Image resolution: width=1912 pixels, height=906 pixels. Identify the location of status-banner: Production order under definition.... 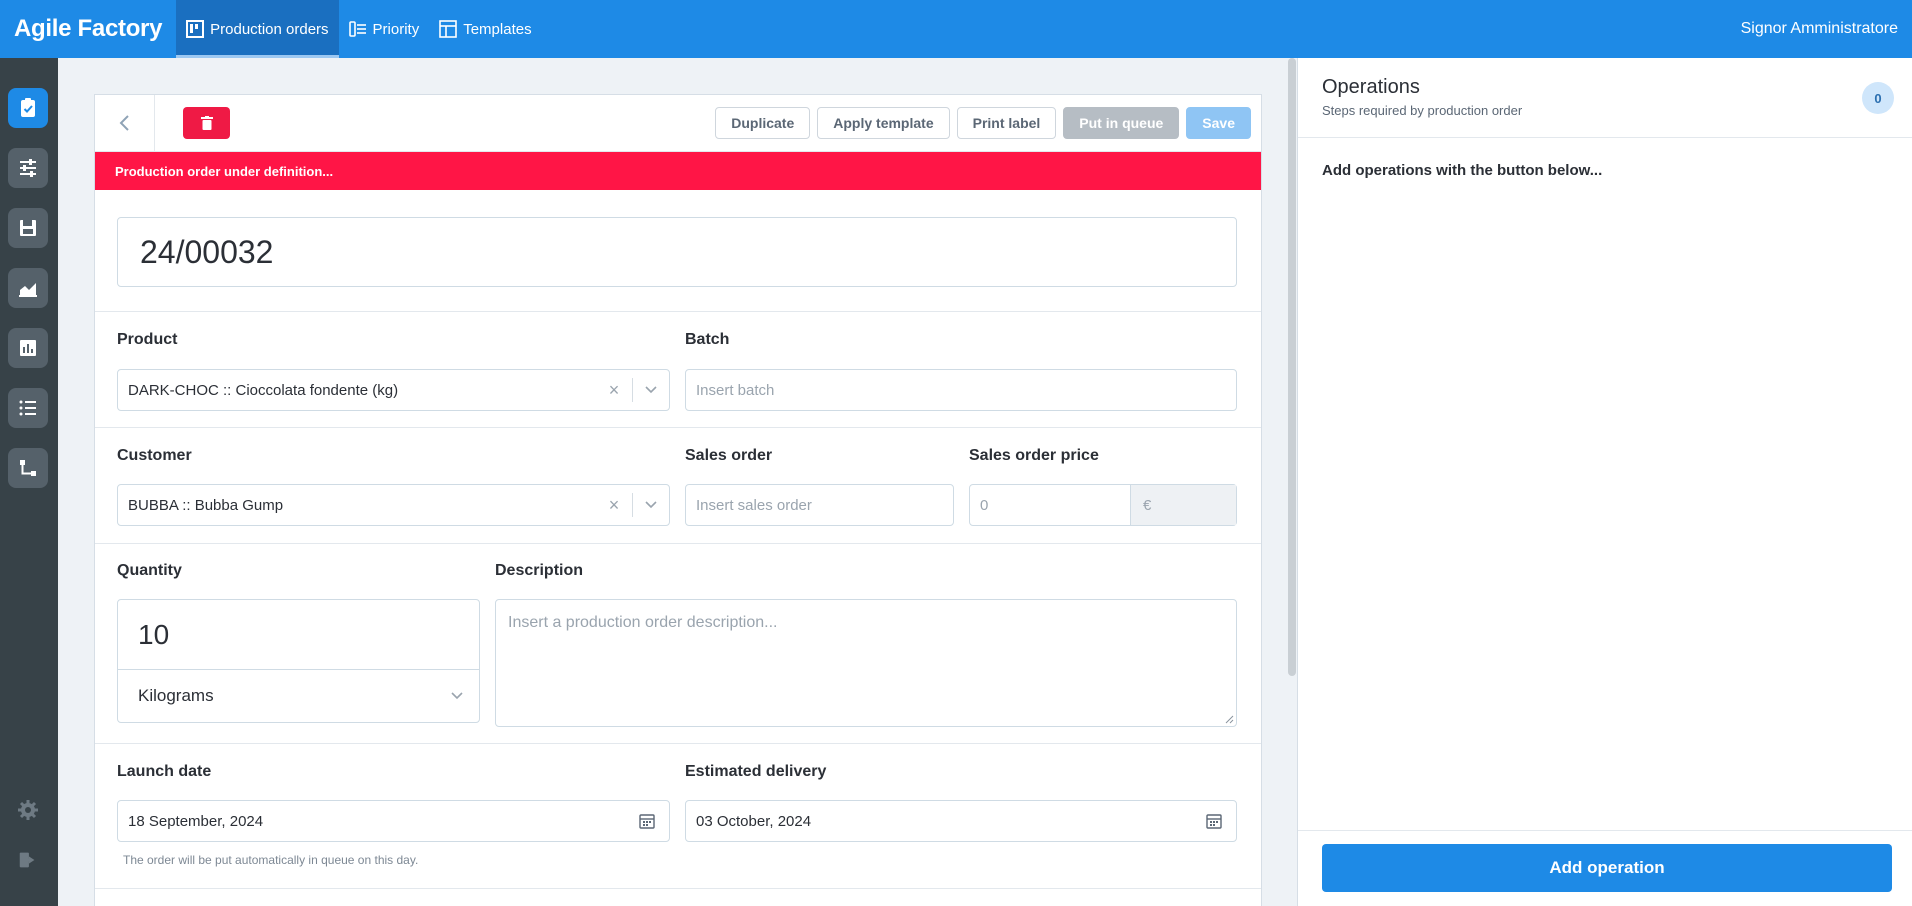
(678, 171).